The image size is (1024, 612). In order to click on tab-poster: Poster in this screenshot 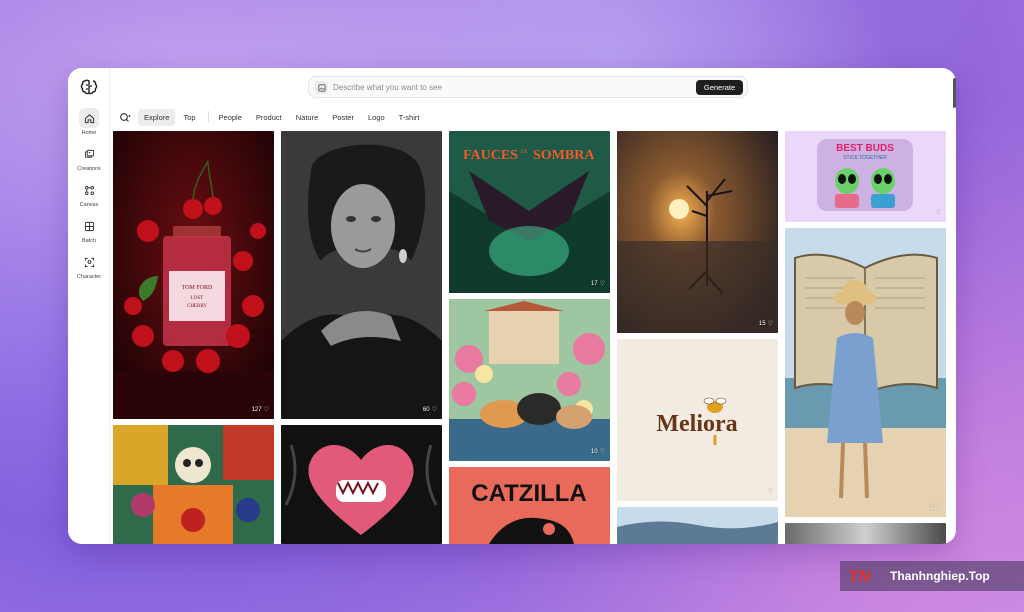, I will do `click(343, 117)`.